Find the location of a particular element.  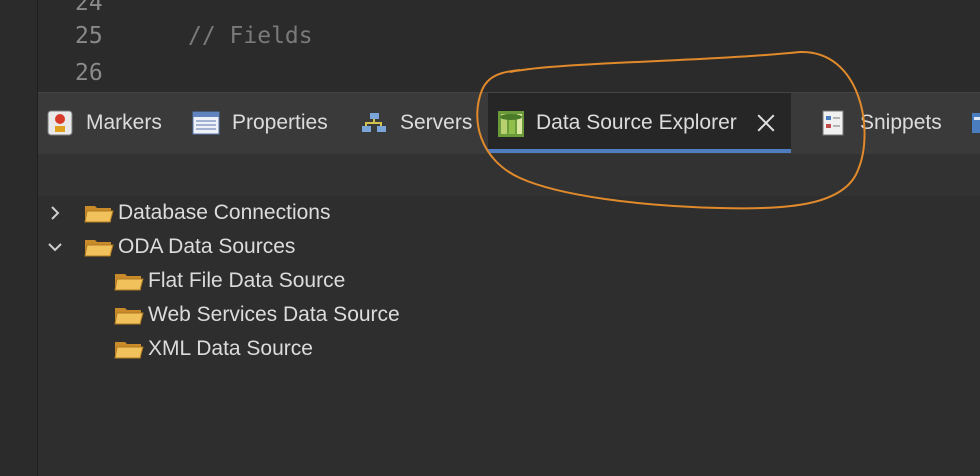

line-number: 26 is located at coordinates (89, 73).